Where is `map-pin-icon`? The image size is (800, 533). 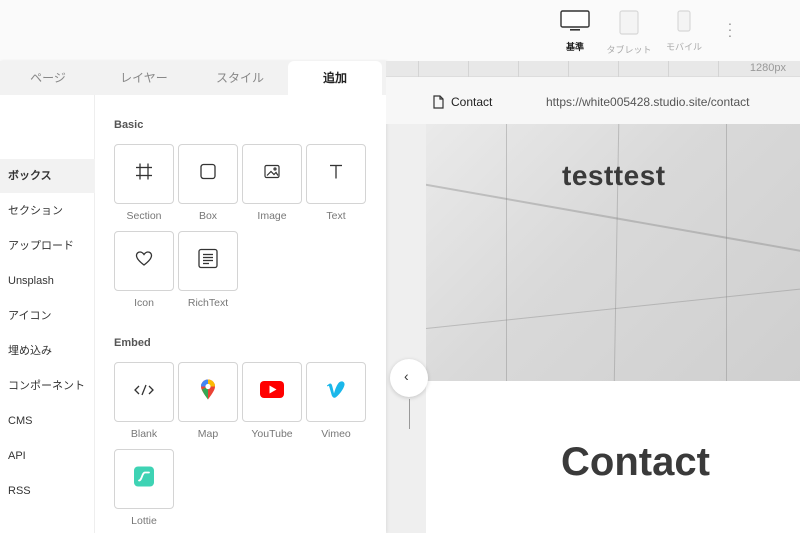 map-pin-icon is located at coordinates (208, 392).